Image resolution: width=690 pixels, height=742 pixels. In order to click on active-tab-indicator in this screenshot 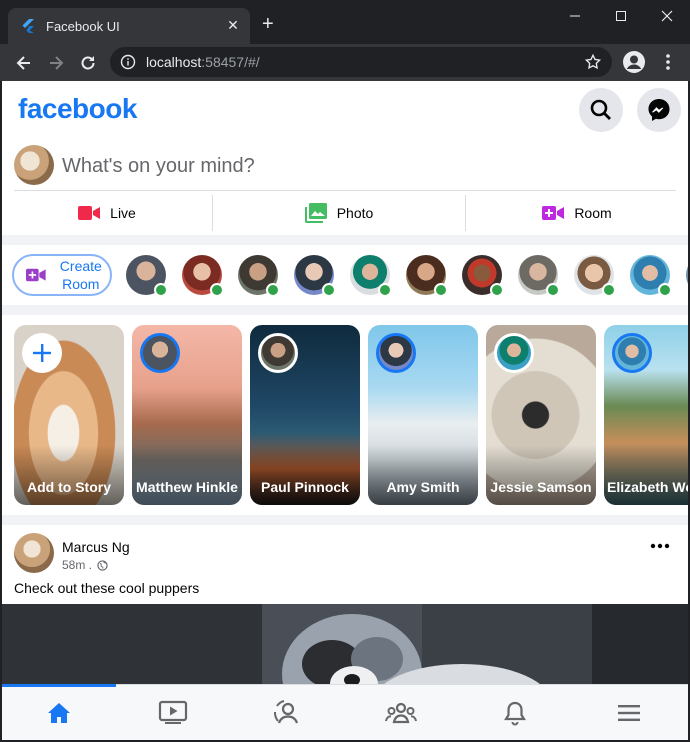, I will do `click(59, 685)`.